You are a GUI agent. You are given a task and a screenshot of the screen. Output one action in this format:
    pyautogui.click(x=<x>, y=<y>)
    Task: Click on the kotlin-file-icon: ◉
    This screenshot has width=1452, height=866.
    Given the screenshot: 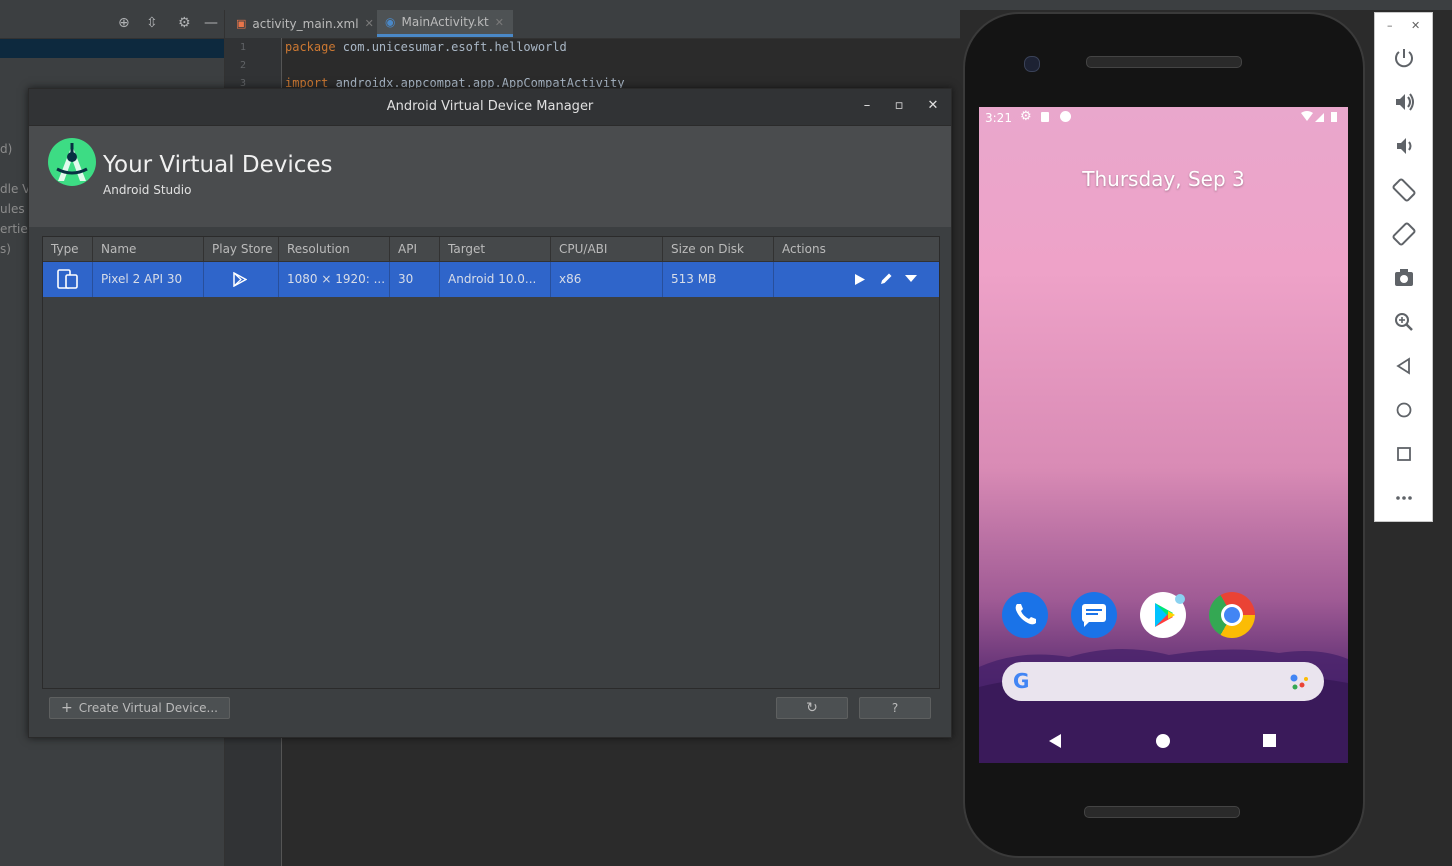 What is the action you would take?
    pyautogui.click(x=390, y=22)
    